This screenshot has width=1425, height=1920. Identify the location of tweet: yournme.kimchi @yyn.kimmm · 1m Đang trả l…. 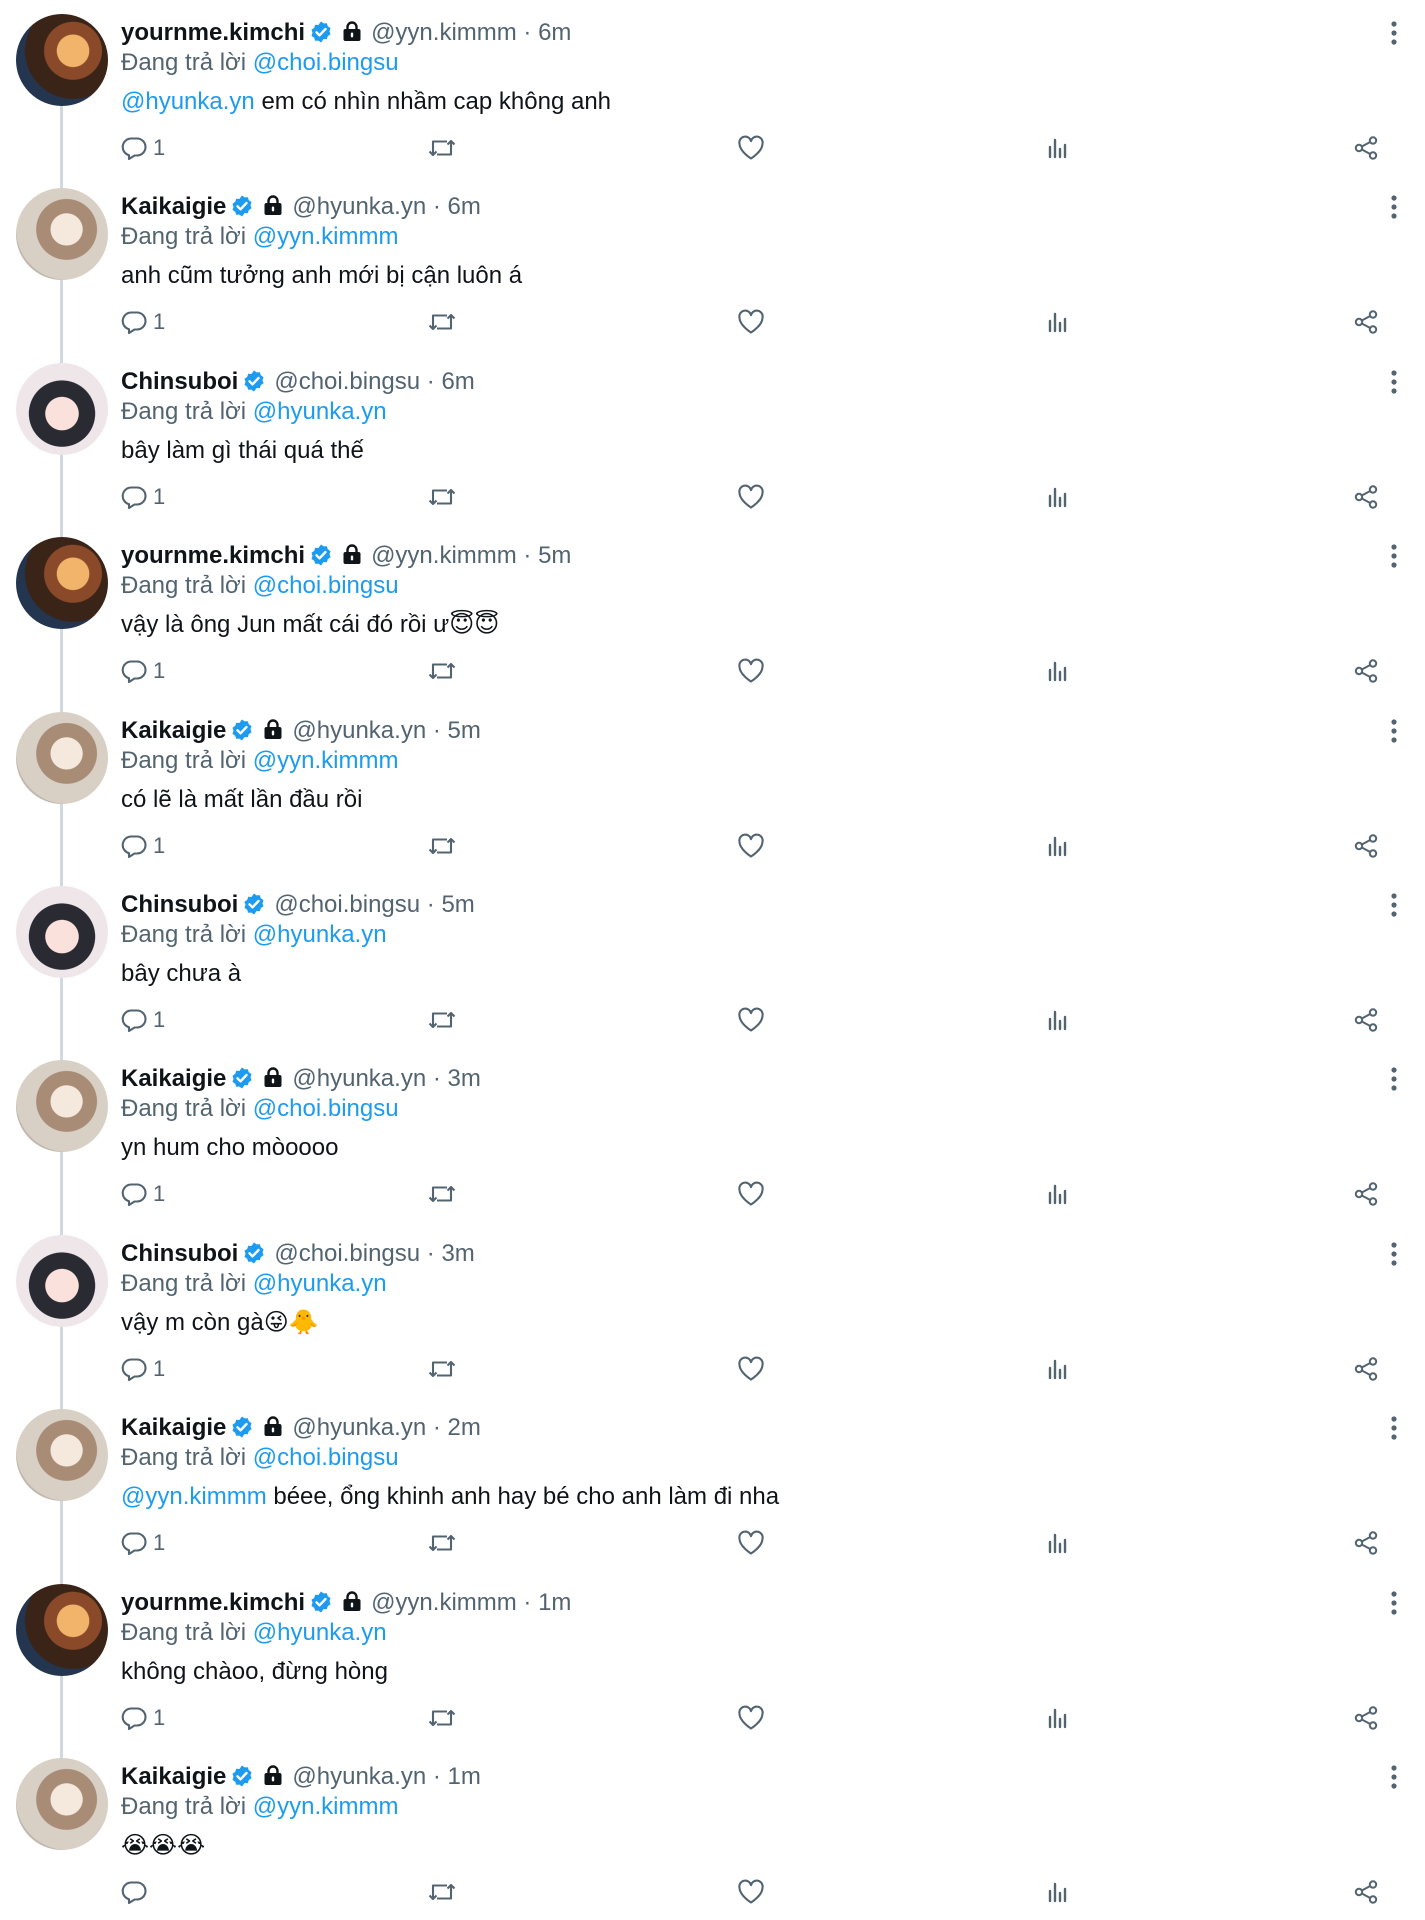
(712, 1657).